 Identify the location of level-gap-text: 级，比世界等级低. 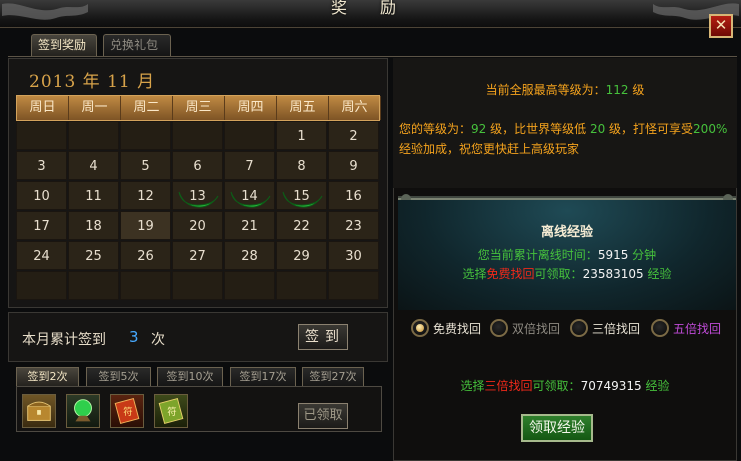
(538, 129).